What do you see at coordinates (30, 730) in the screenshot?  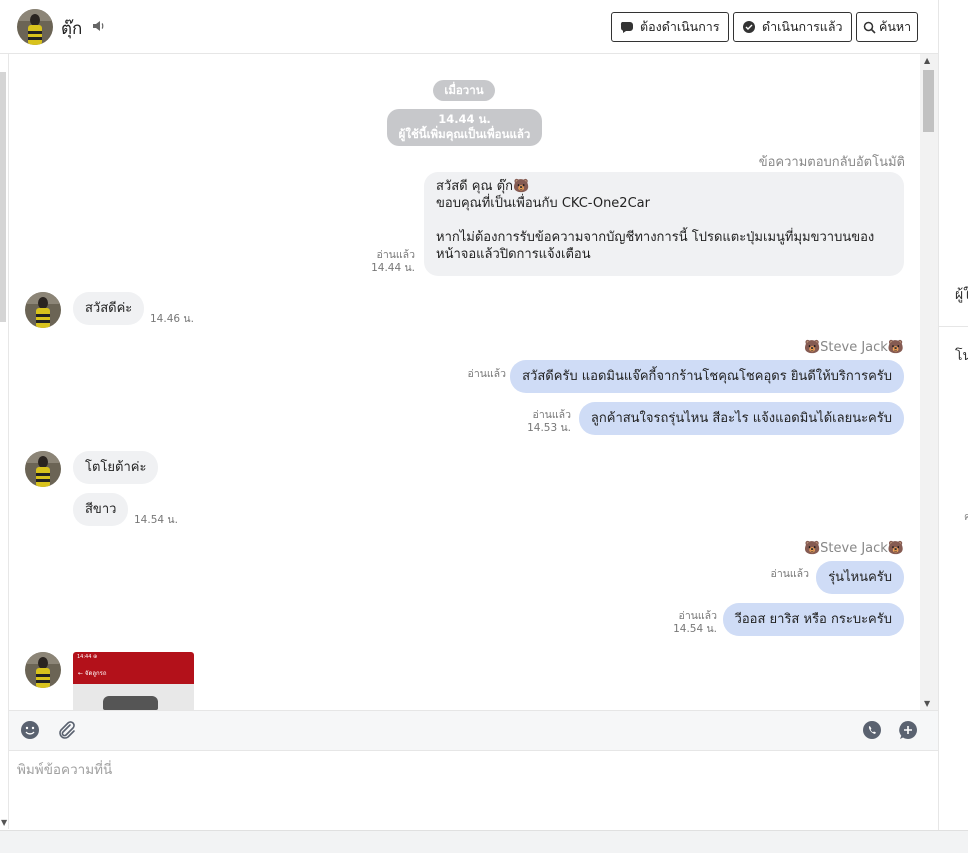 I see `emoji-icon` at bounding box center [30, 730].